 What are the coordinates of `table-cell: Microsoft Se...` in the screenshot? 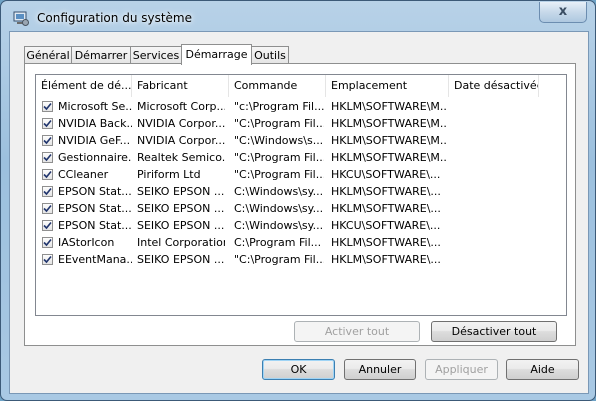 It's located at (95, 106).